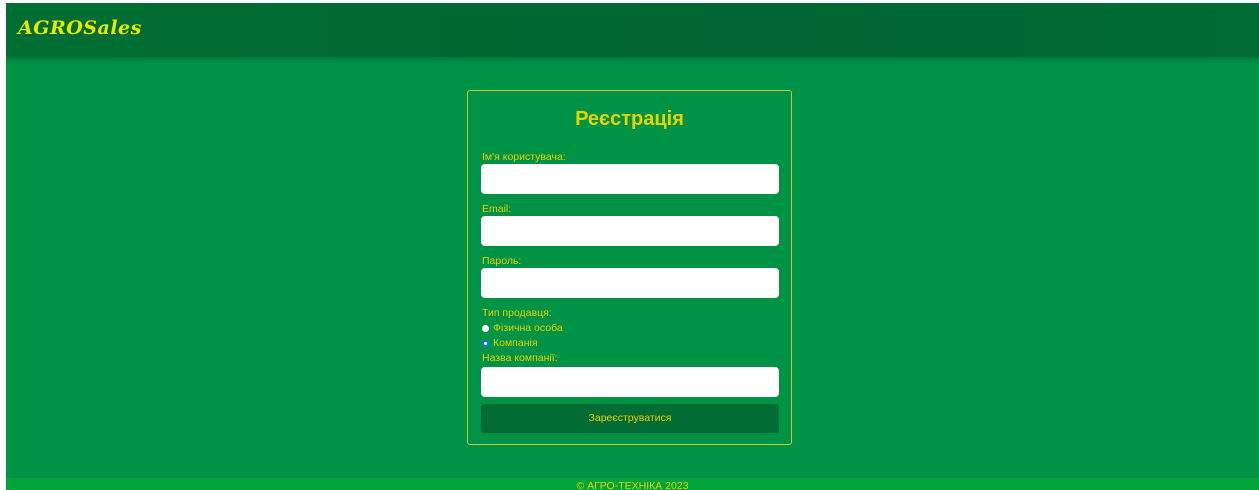 This screenshot has width=1259, height=490. Describe the element at coordinates (520, 358) in the screenshot. I see `company-name-label: Назва компанії:` at that location.